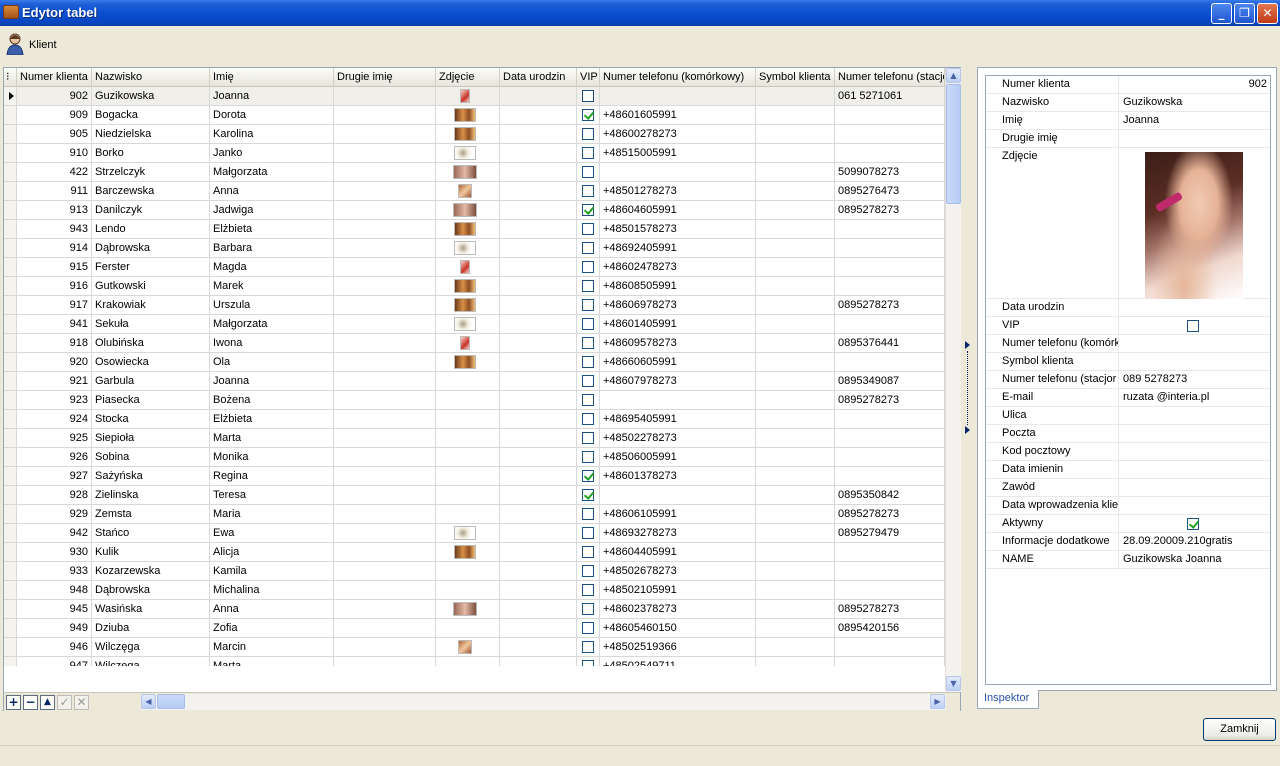 This screenshot has width=1280, height=766. Describe the element at coordinates (151, 172) in the screenshot. I see `cell-last-name: Strzelczyk` at that location.